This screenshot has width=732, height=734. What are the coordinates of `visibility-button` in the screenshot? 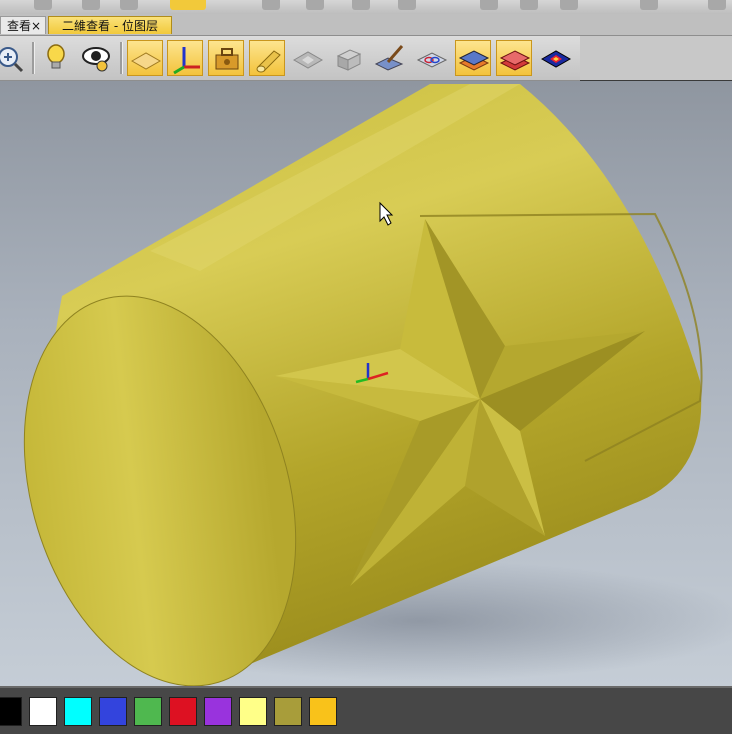 It's located at (96, 58).